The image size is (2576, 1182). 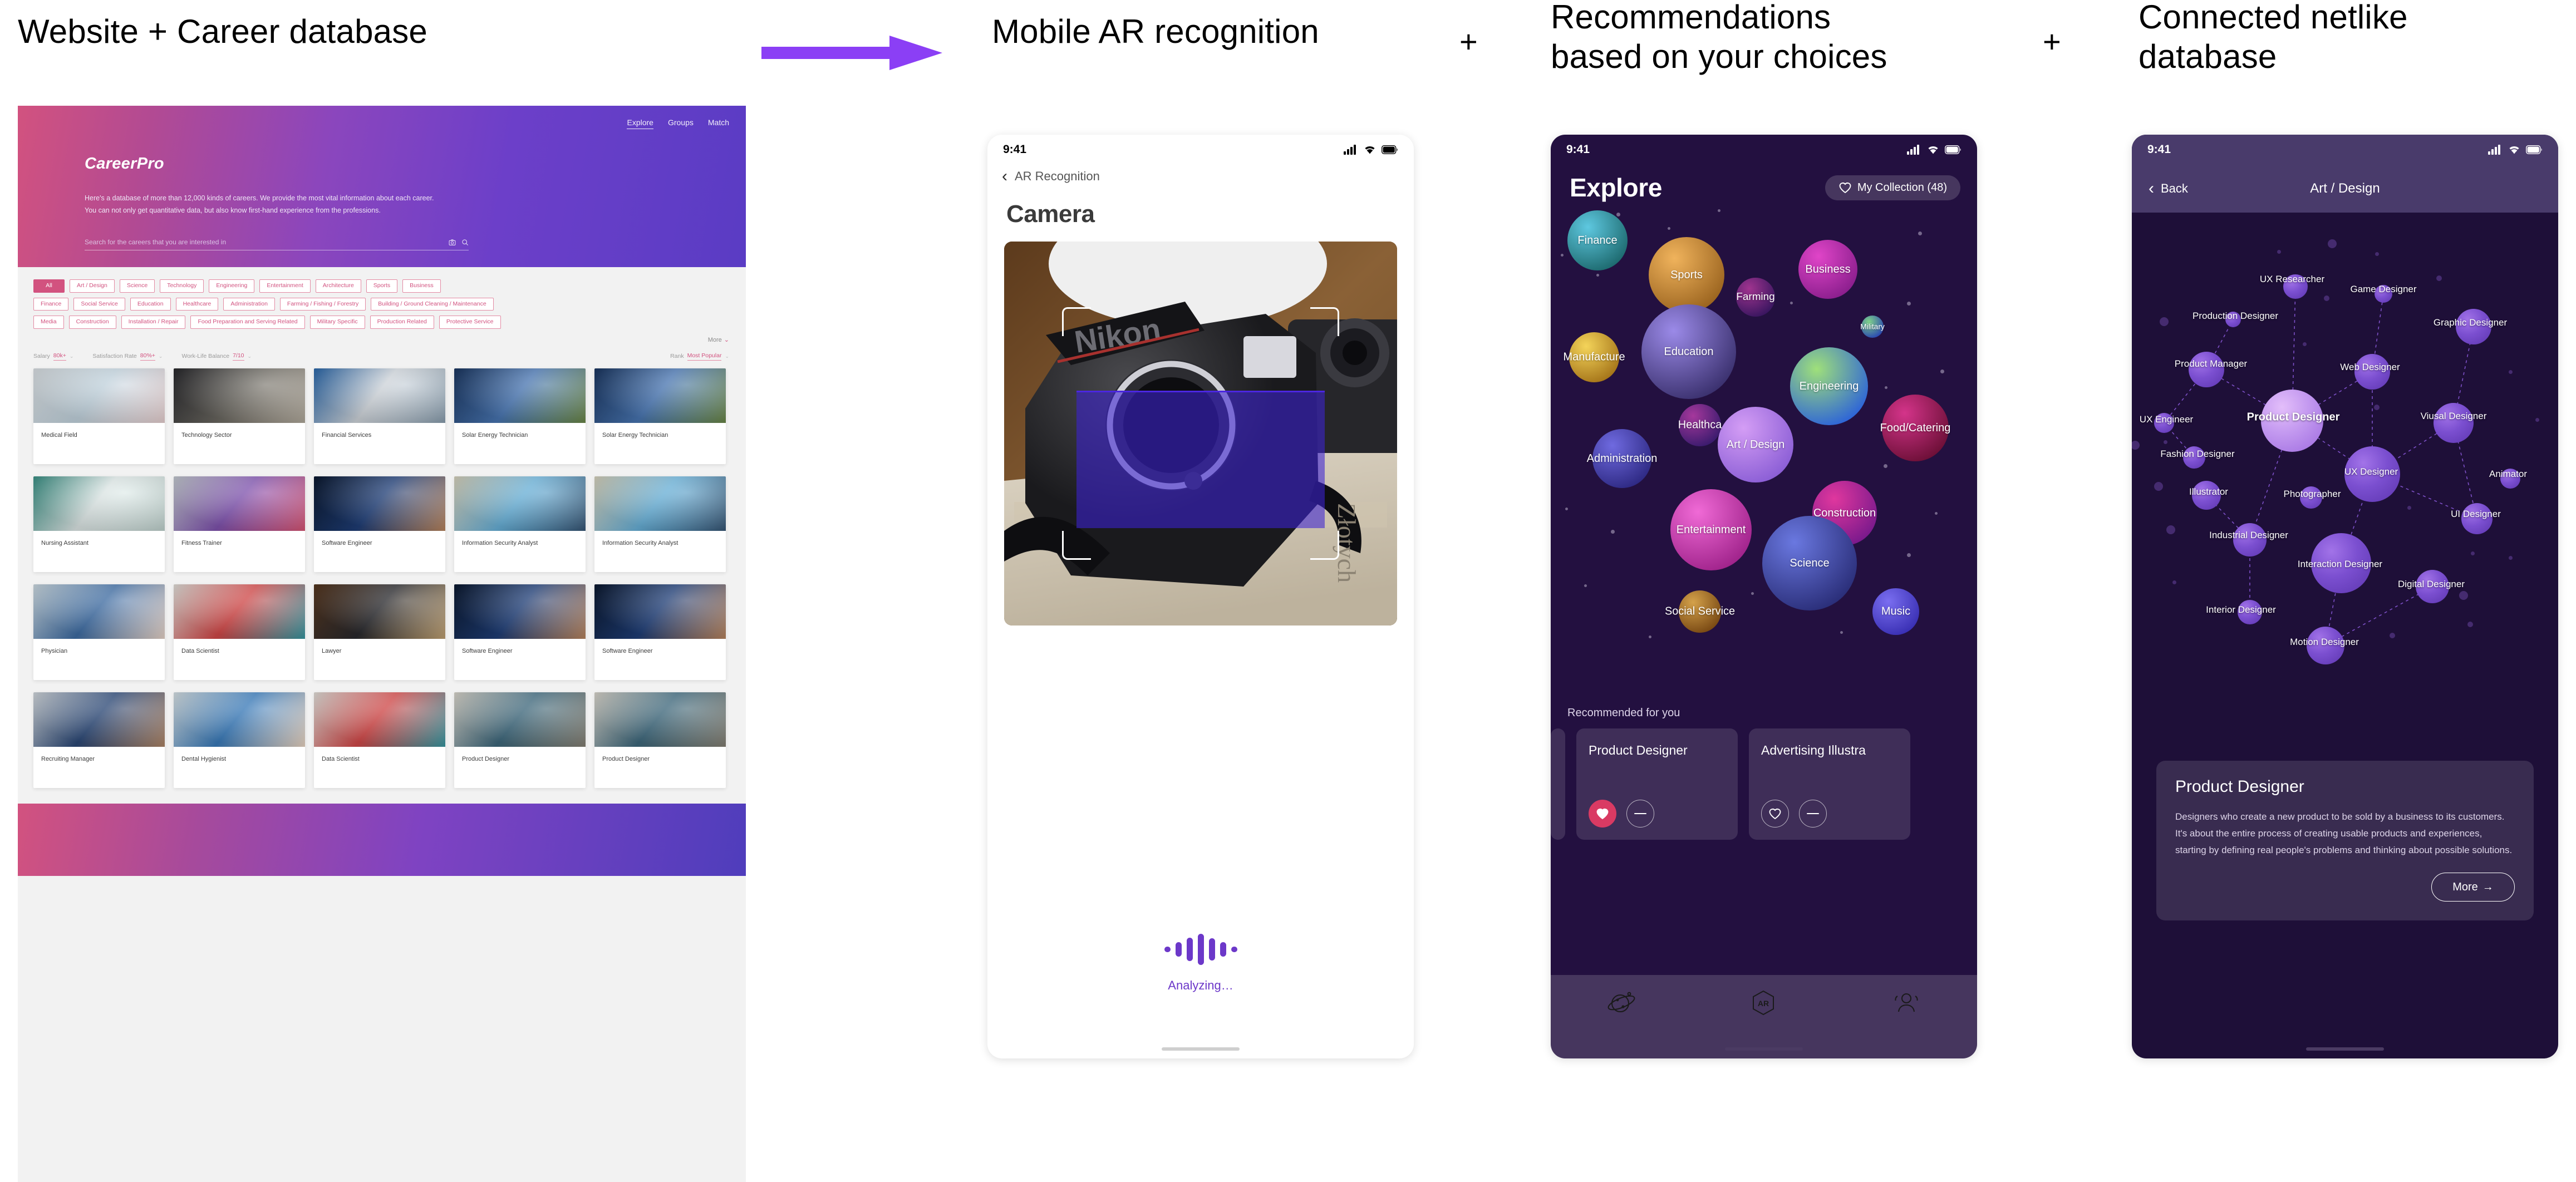 I want to click on recommendation-carousel: Product Designer Advertising Illustra, so click(x=1764, y=784).